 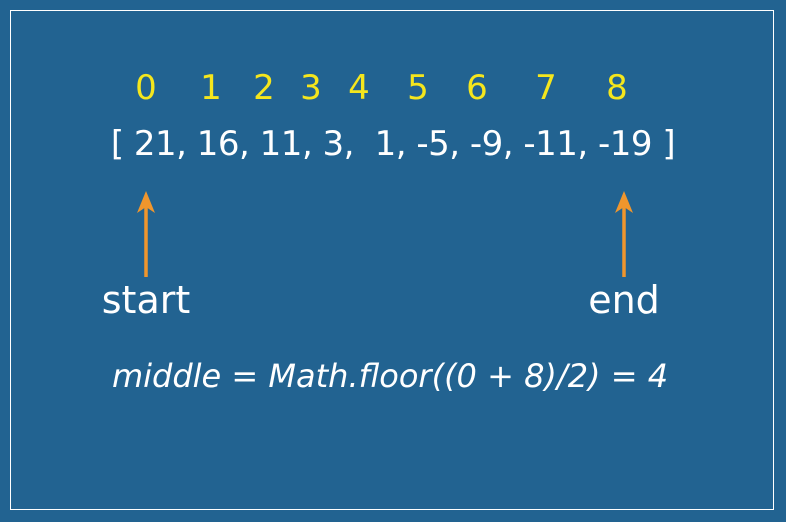 I want to click on start-label: start, so click(x=146, y=300).